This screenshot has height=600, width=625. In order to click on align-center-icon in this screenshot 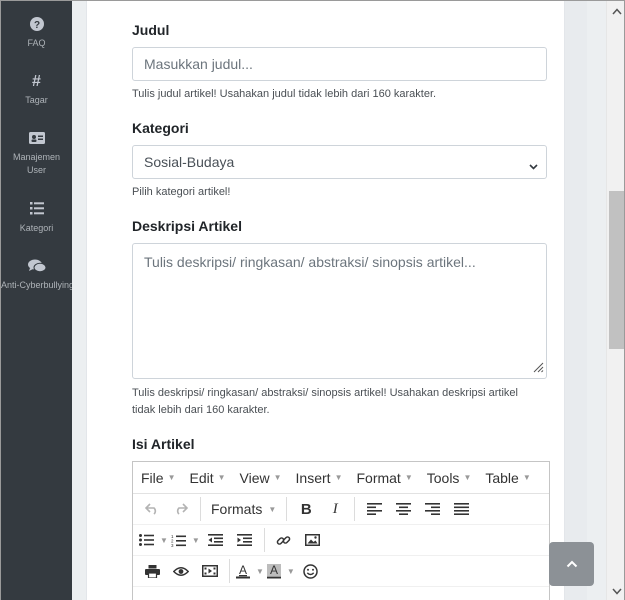, I will do `click(403, 509)`.